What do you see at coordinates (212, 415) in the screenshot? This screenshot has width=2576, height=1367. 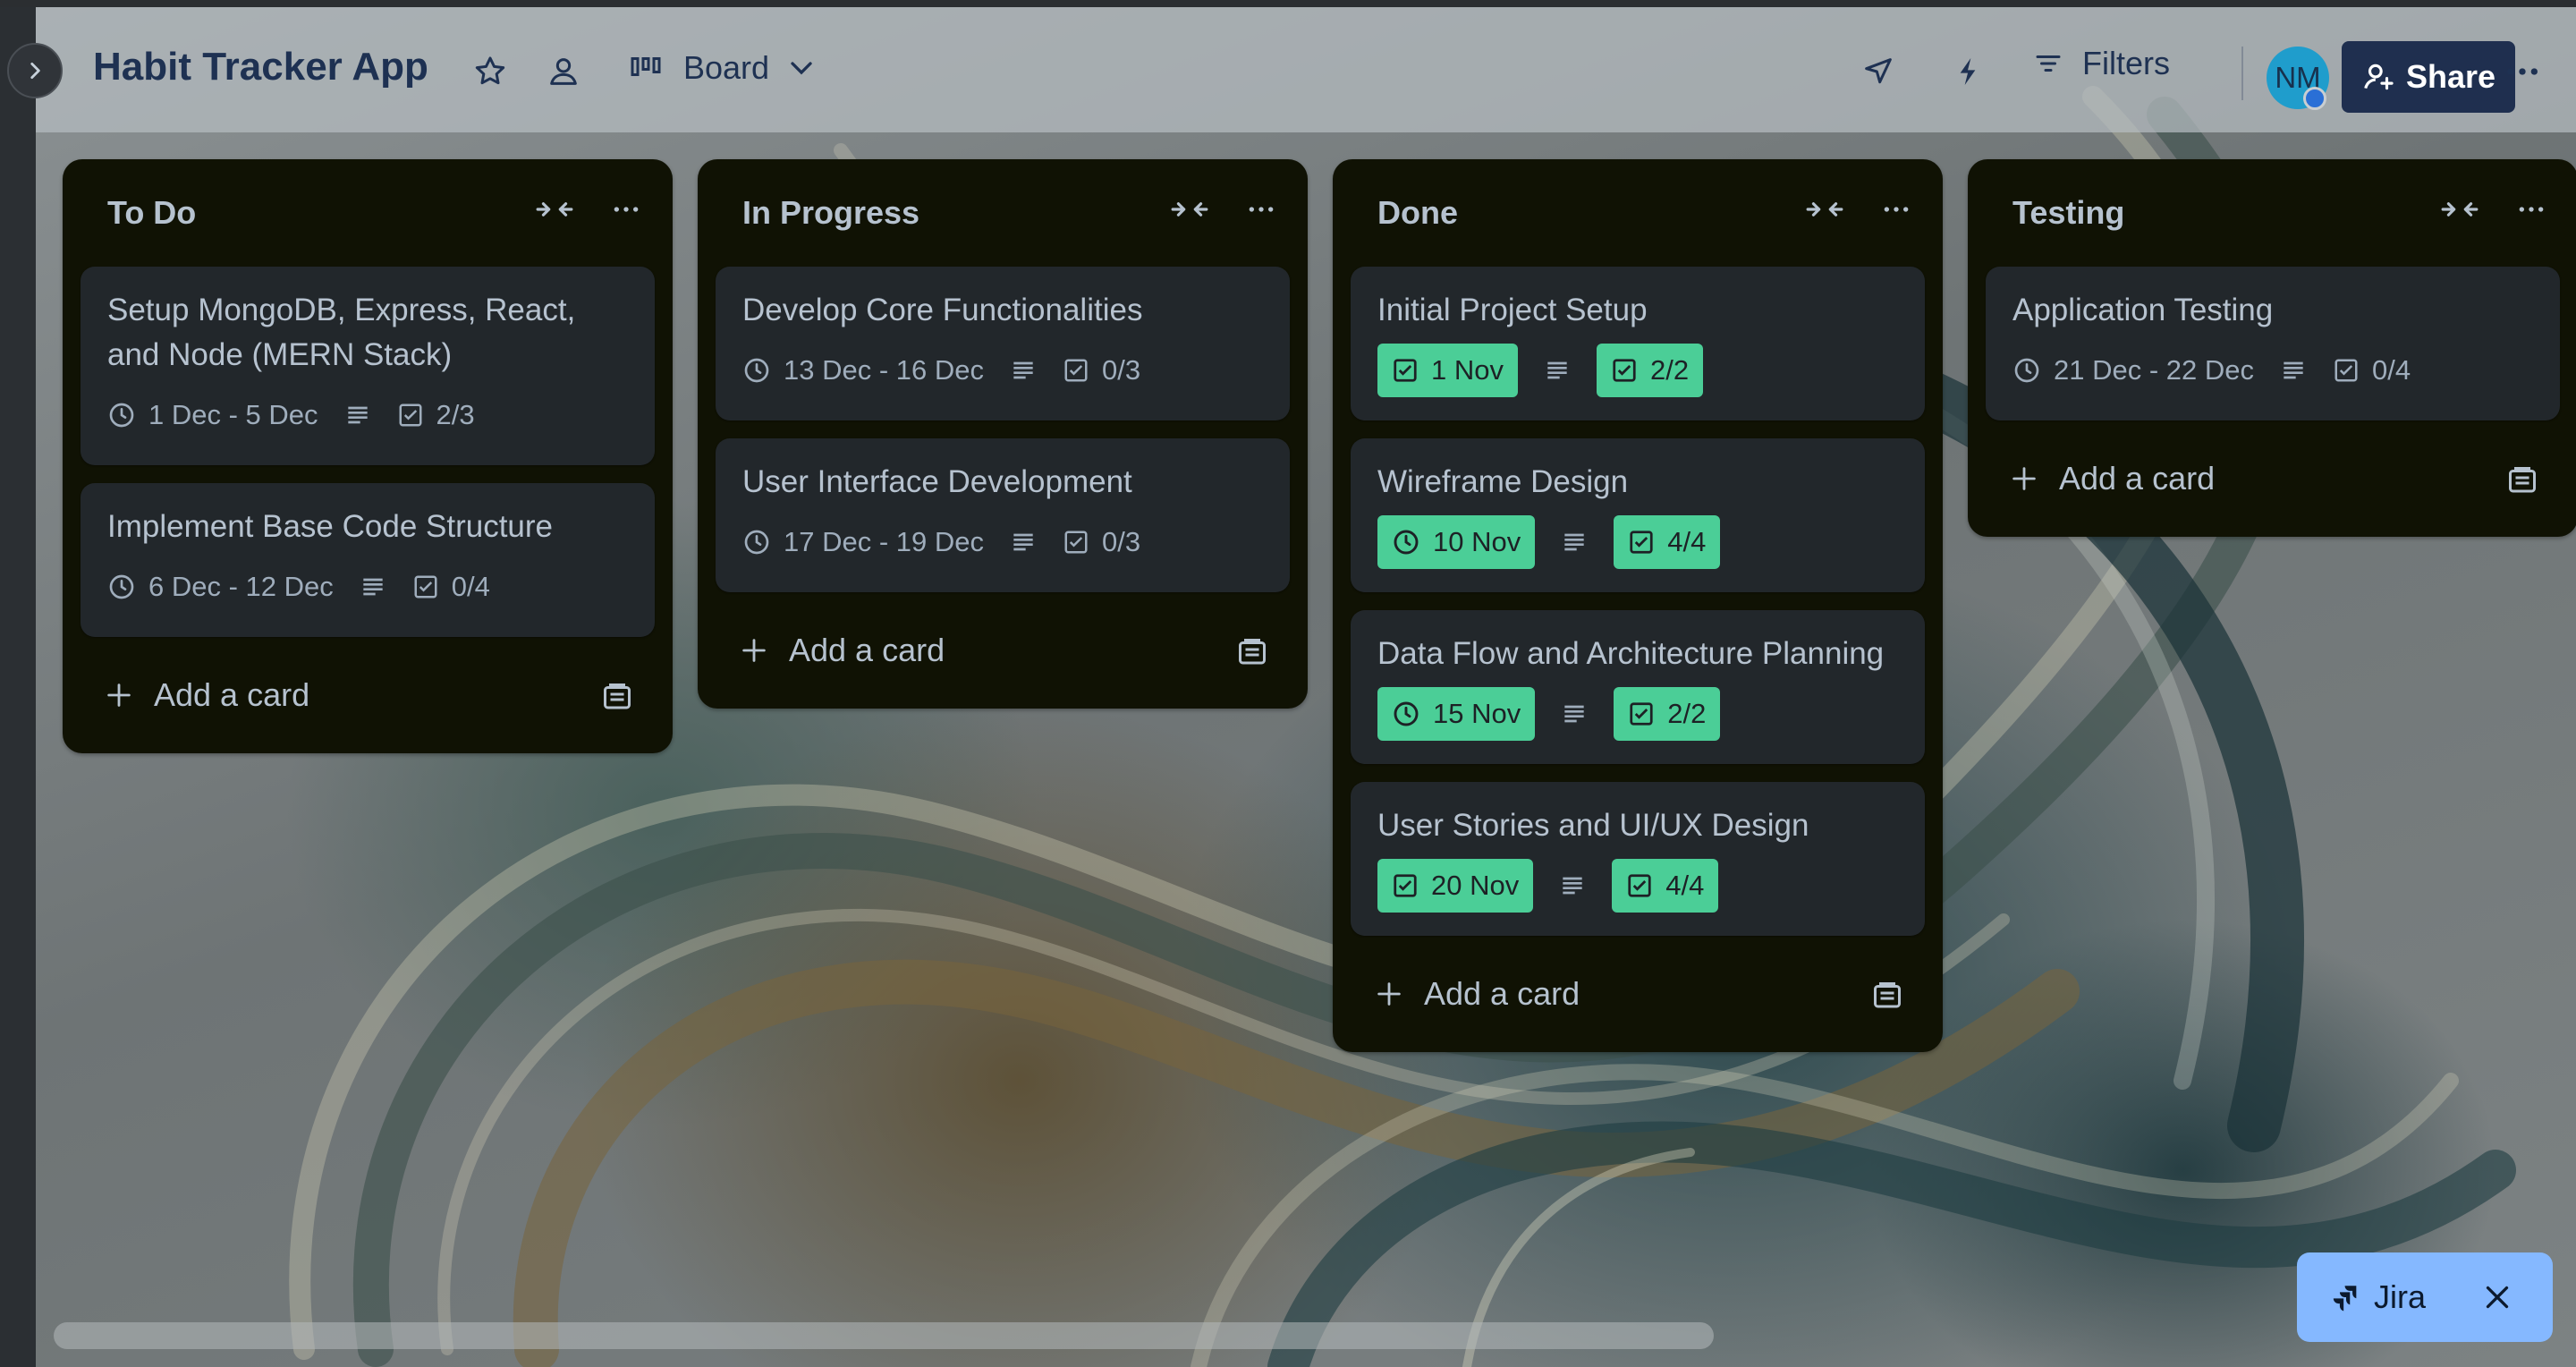 I see `due-date-badge: 1 Dec - 5 Dec` at bounding box center [212, 415].